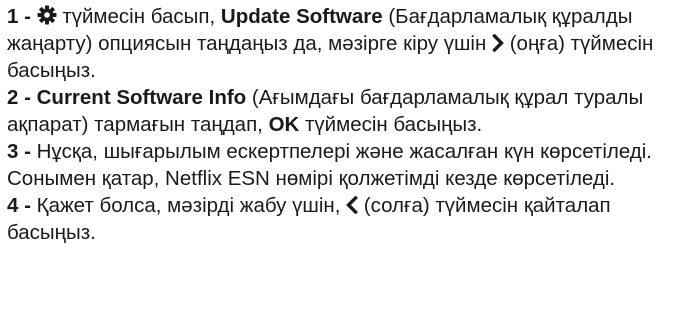  Describe the element at coordinates (47, 15) in the screenshot. I see `gear-icon` at that location.